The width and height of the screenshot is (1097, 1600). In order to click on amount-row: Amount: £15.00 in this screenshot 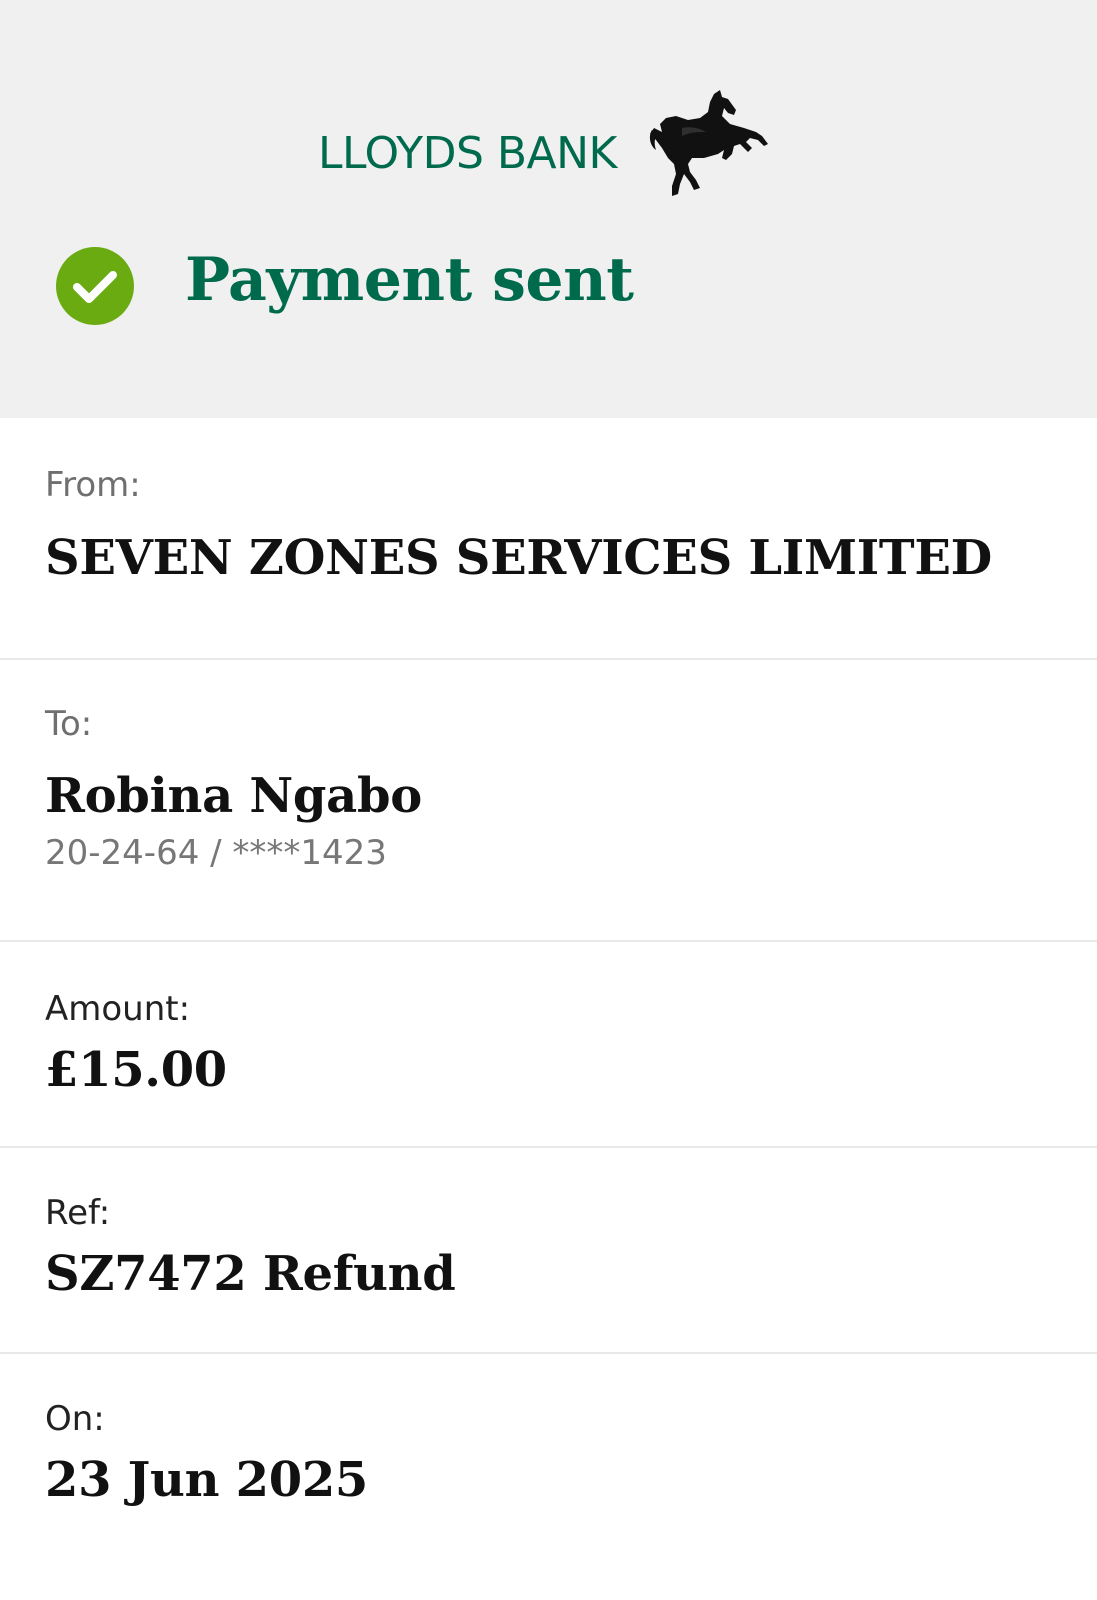, I will do `click(548, 1045)`.